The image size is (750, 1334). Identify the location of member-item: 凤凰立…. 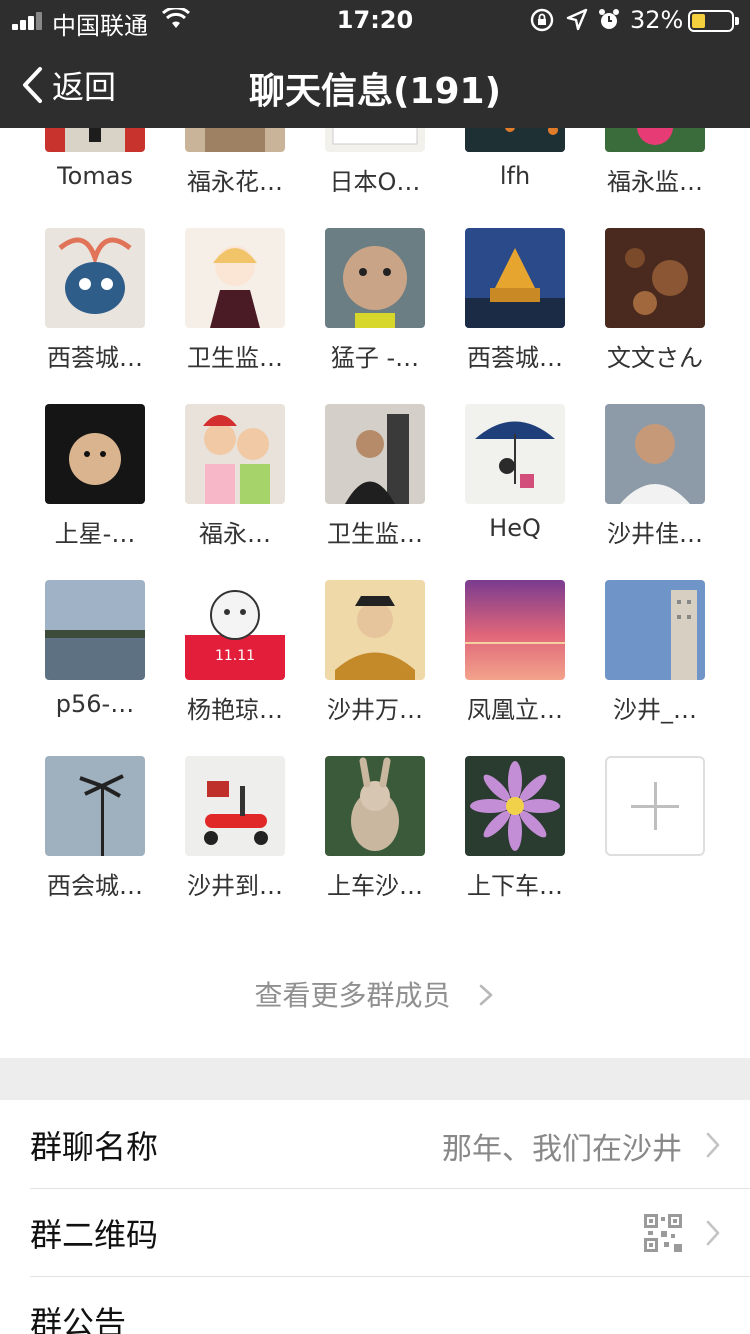
(515, 668).